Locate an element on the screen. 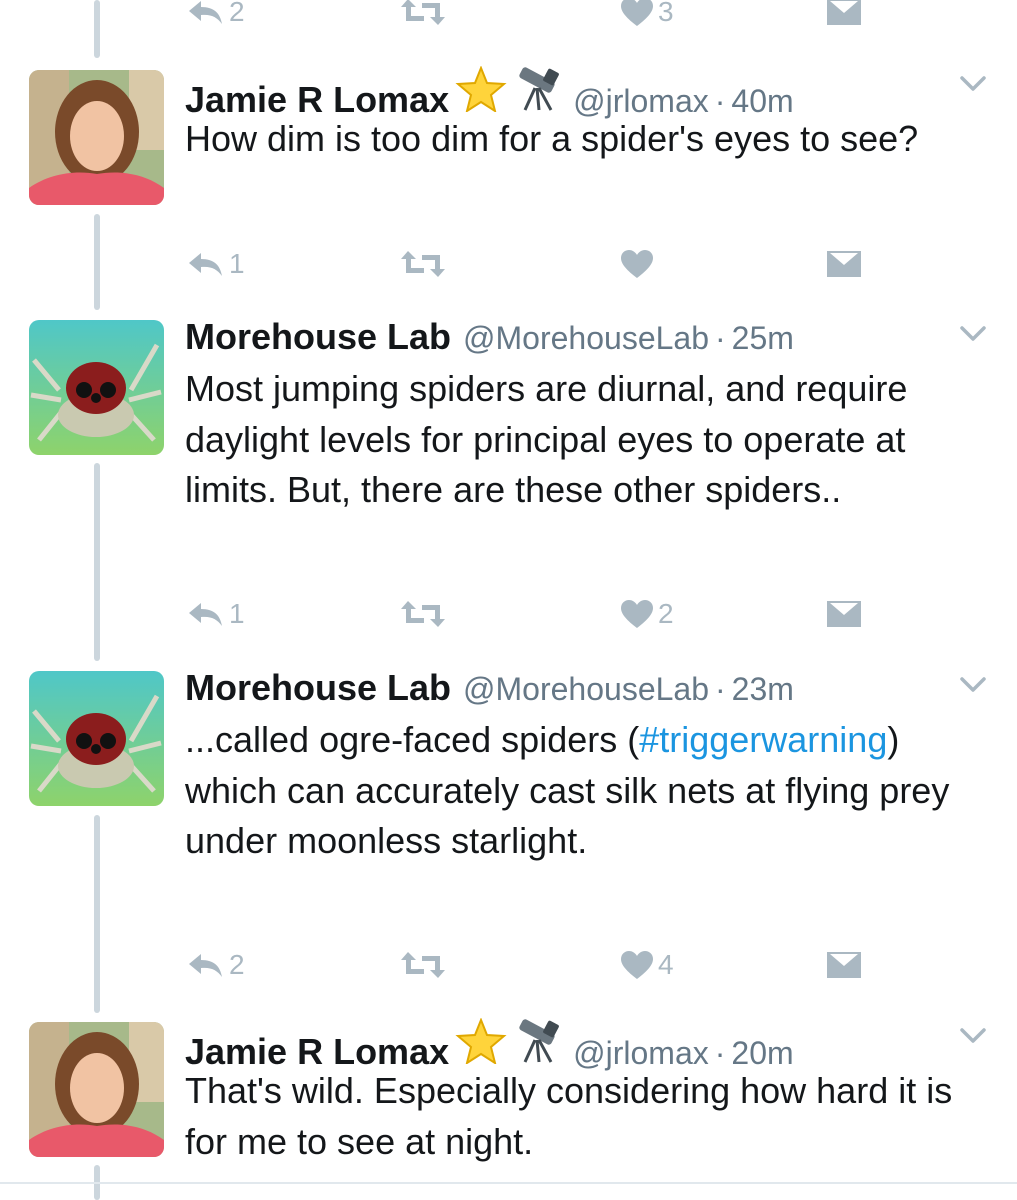 This screenshot has height=1200, width=1017. like-count: 4 is located at coordinates (666, 964).